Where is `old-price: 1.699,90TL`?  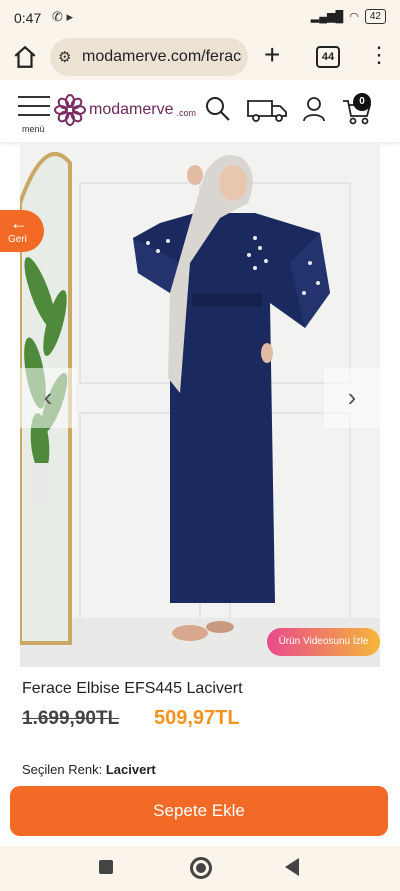
old-price: 1.699,90TL is located at coordinates (71, 718).